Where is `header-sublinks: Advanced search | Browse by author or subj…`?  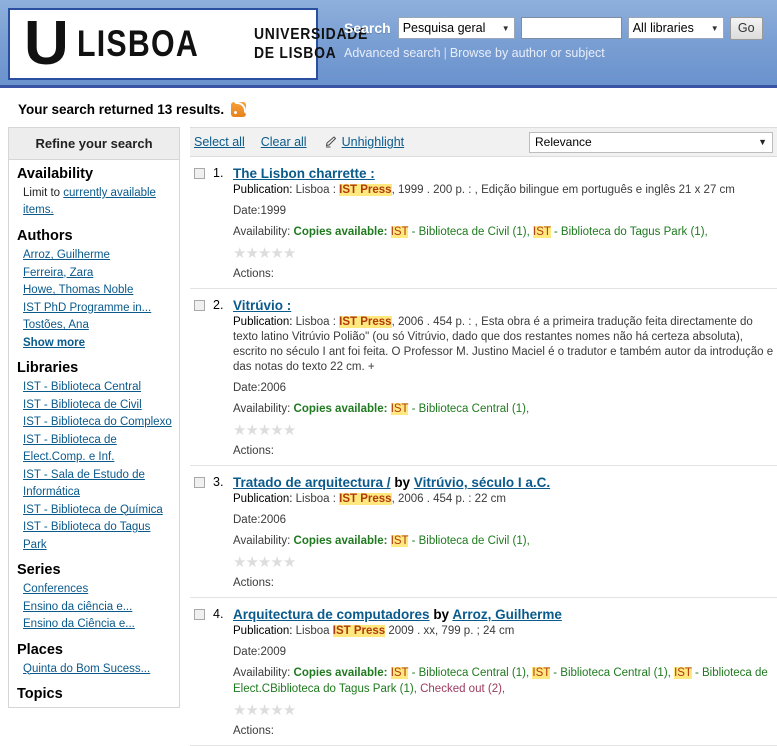 header-sublinks: Advanced search | Browse by author or subj… is located at coordinates (558, 53).